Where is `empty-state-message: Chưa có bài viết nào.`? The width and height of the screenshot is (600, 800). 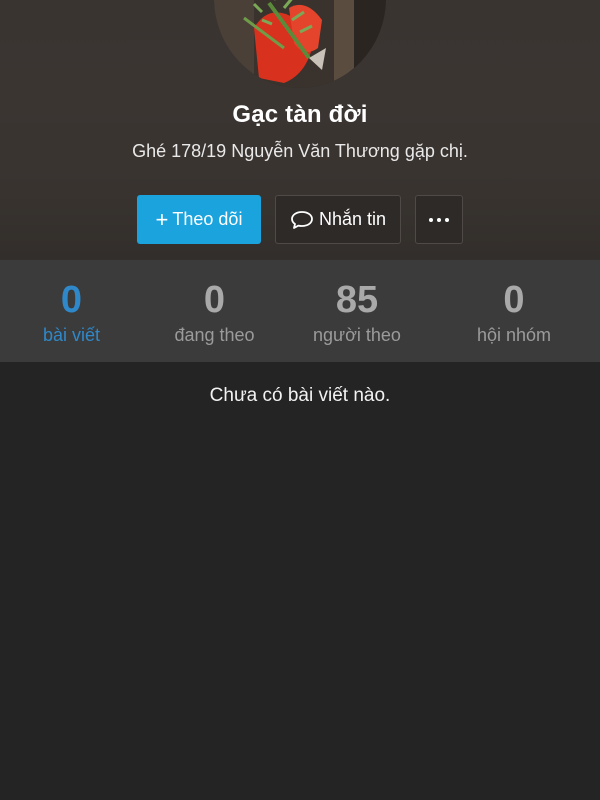 empty-state-message: Chưa có bài viết nào. is located at coordinates (300, 395).